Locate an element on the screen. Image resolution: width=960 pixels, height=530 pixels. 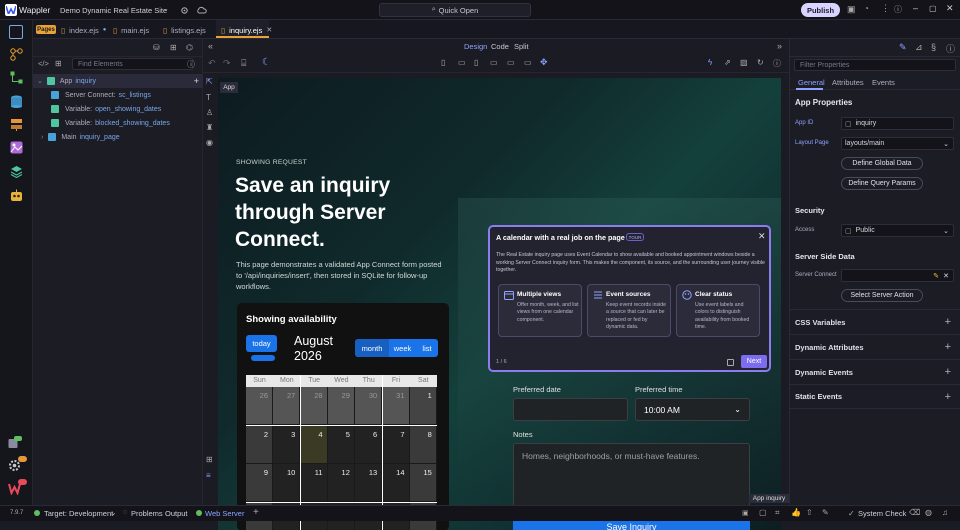
close-tab-icon: ✕ is located at coordinates (269, 30).